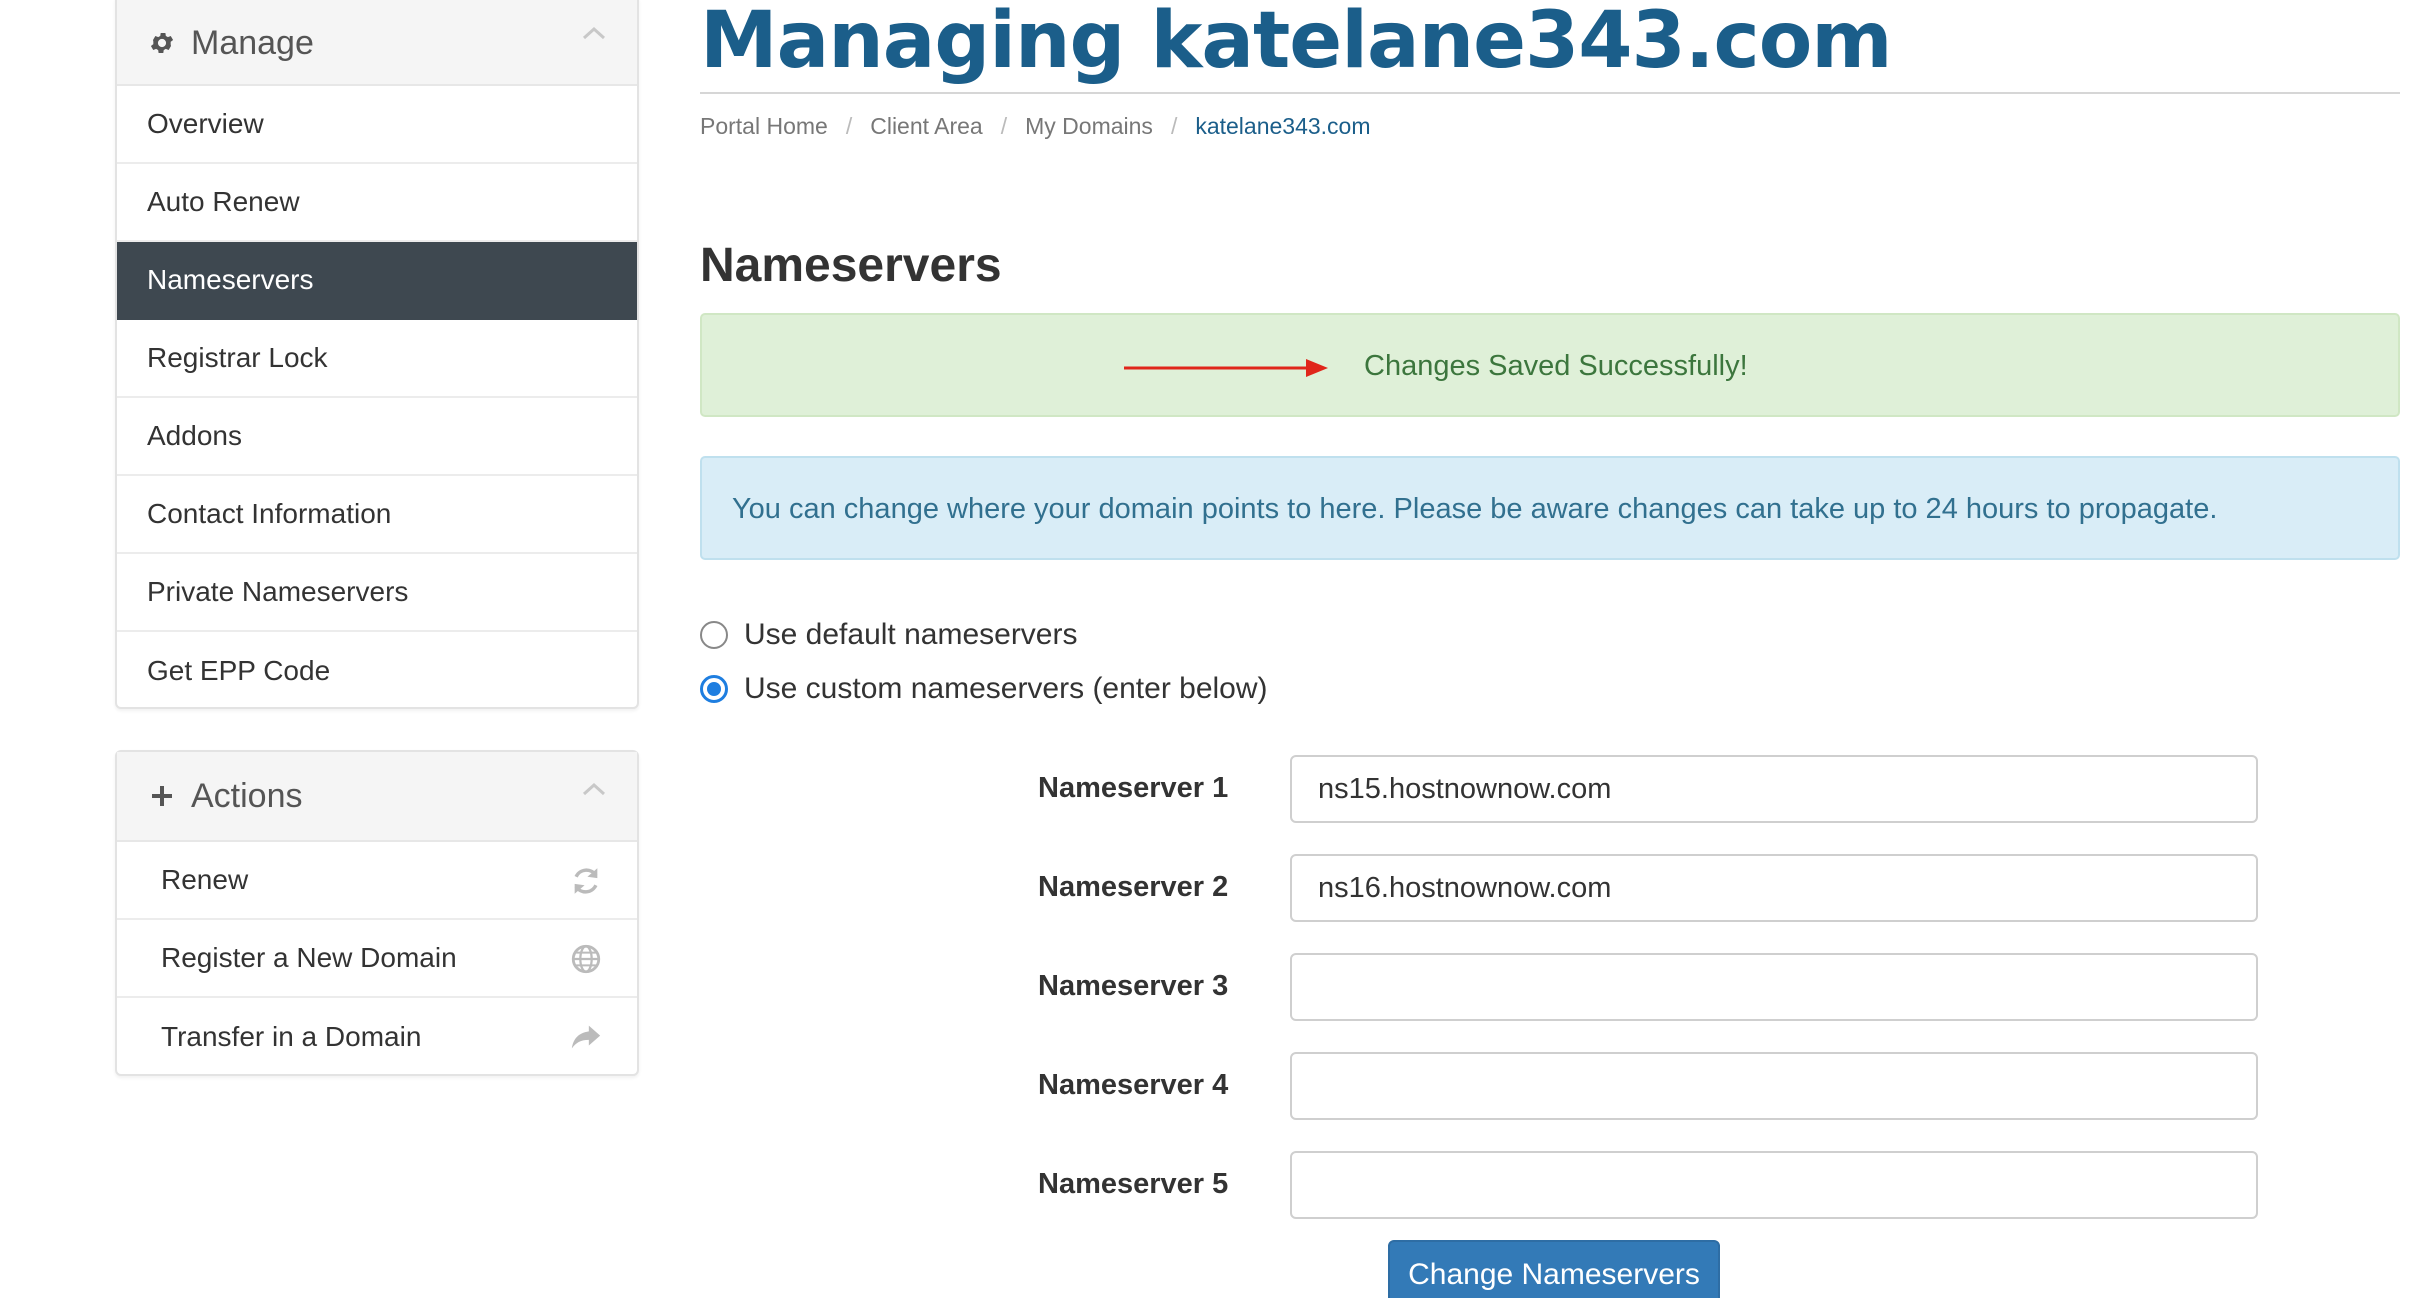 This screenshot has height=1298, width=2428. I want to click on nameserver-label: Nameserver 4, so click(1133, 1085).